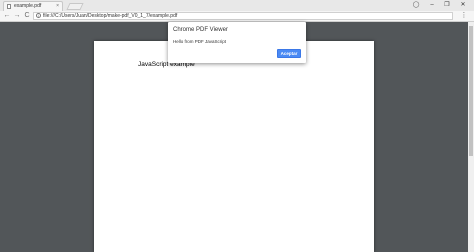 The image size is (474, 252). I want to click on tab-example-pdf: example.pdf ×, so click(33, 6).